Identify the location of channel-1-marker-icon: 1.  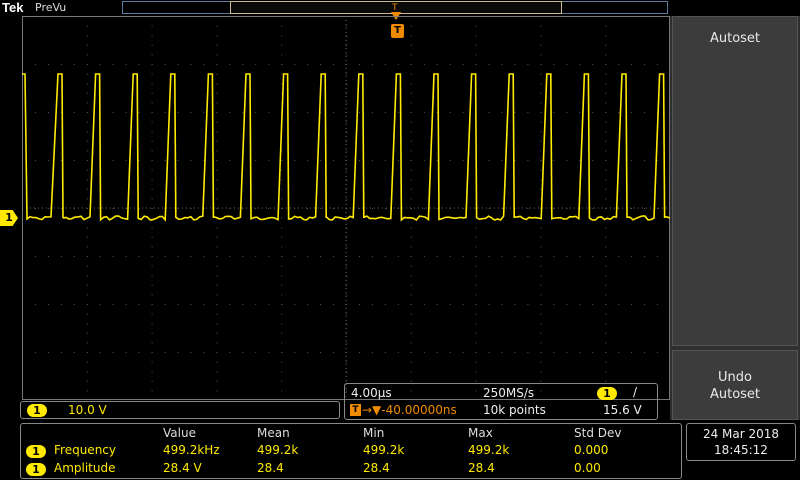
(9, 218).